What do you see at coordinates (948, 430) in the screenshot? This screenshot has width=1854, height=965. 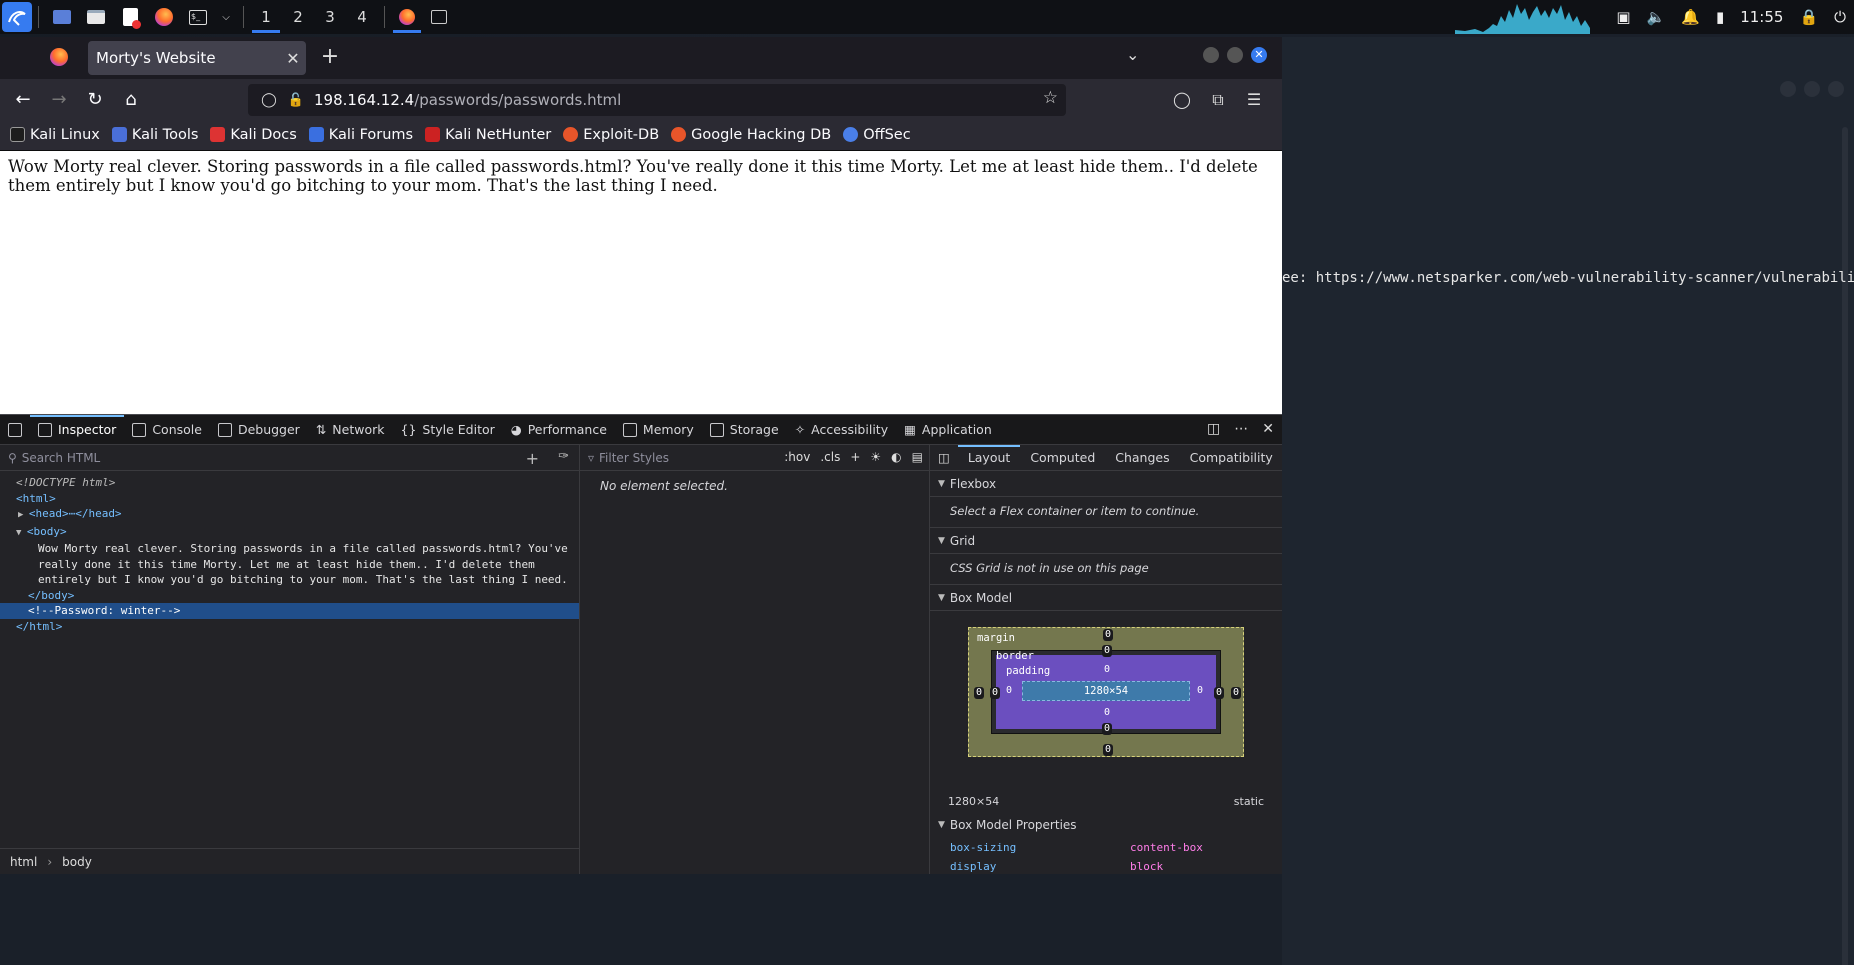 I see `tab-application: ▦ Application` at bounding box center [948, 430].